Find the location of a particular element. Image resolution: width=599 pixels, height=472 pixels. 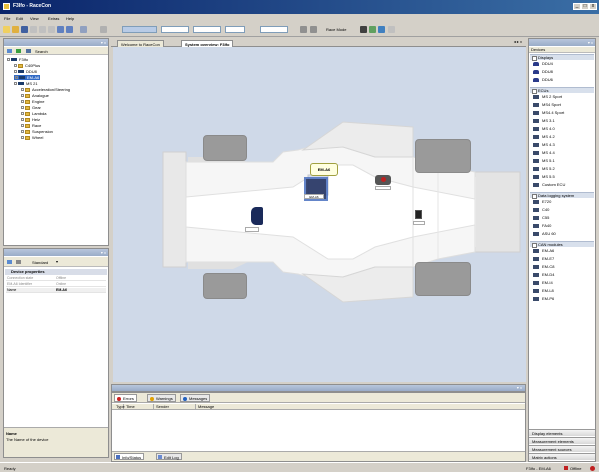

property-value: EM-A6 is located at coordinates (61, 290).